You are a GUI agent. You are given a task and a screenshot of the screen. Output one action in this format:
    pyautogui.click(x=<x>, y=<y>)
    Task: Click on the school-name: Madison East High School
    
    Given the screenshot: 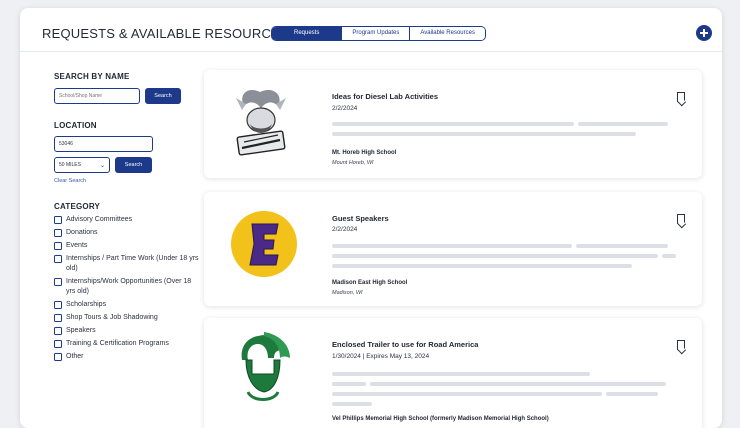 What is the action you would take?
    pyautogui.click(x=370, y=283)
    